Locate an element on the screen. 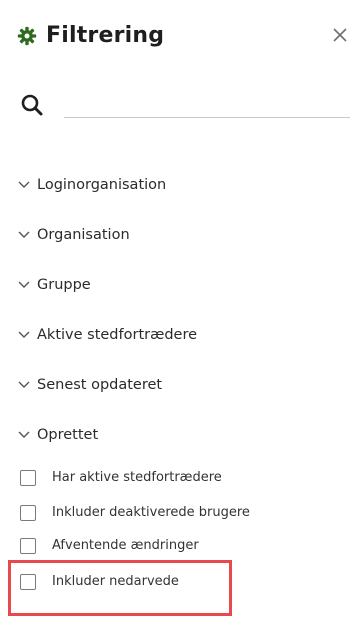 The image size is (355, 620). close-icon is located at coordinates (340, 35).